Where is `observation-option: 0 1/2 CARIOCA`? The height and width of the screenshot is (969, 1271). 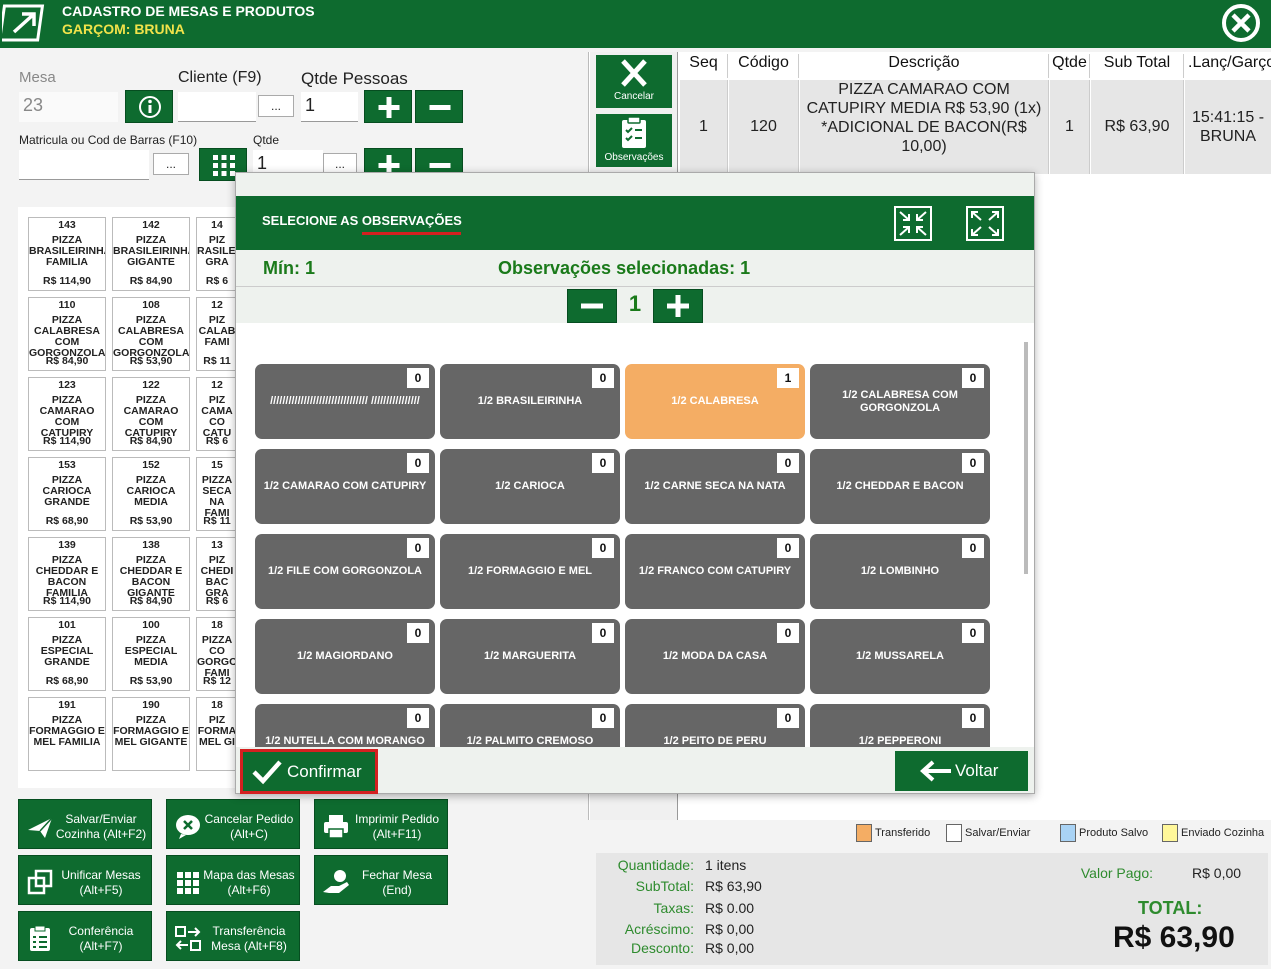
observation-option: 0 1/2 CARIOCA is located at coordinates (530, 486).